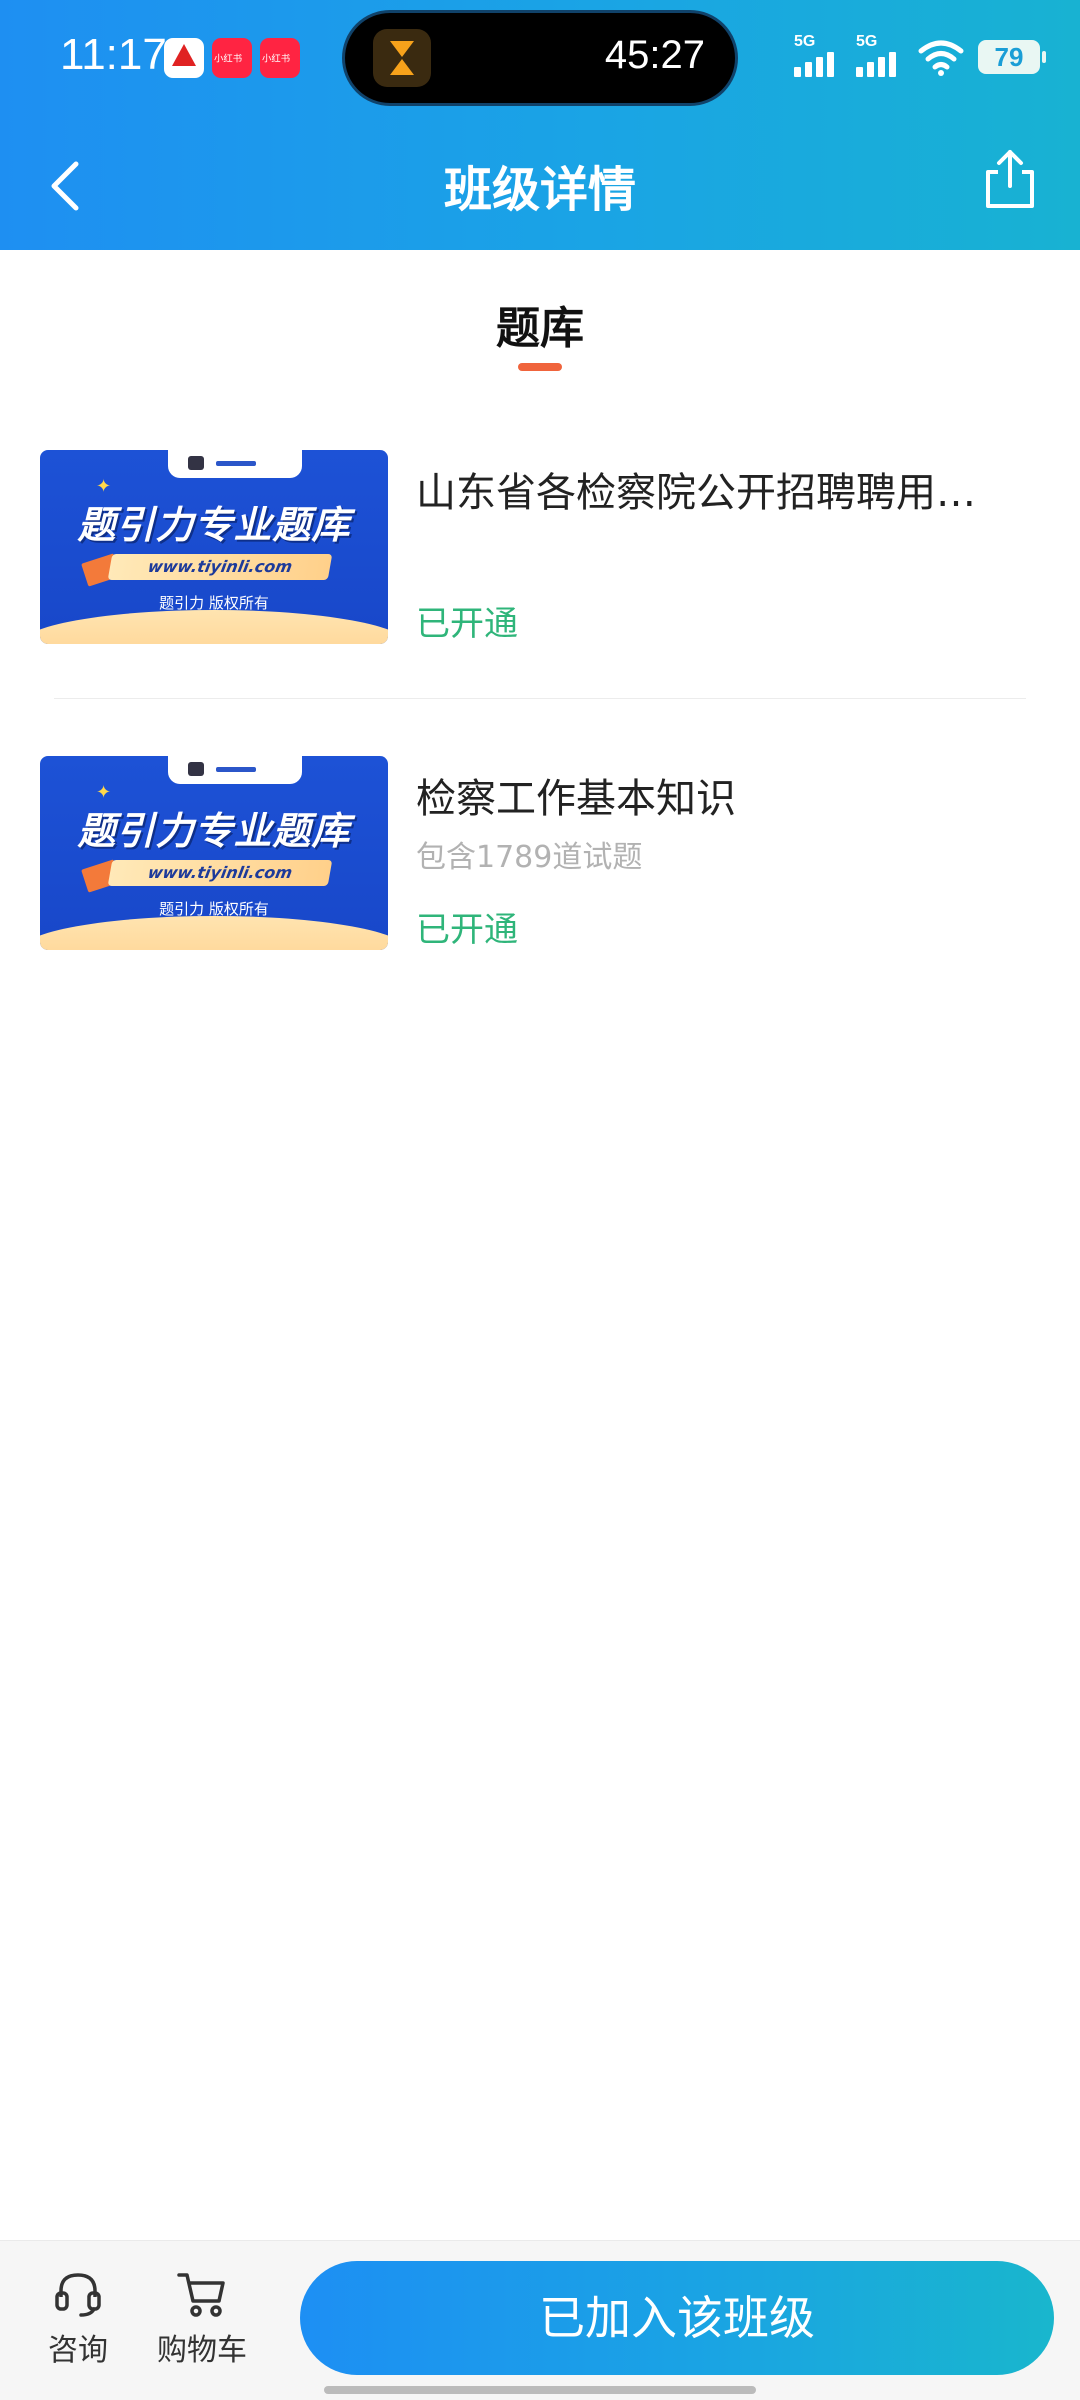 This screenshot has width=1080, height=2400. Describe the element at coordinates (184, 58) in the screenshot. I see `app-notification-icon` at that location.